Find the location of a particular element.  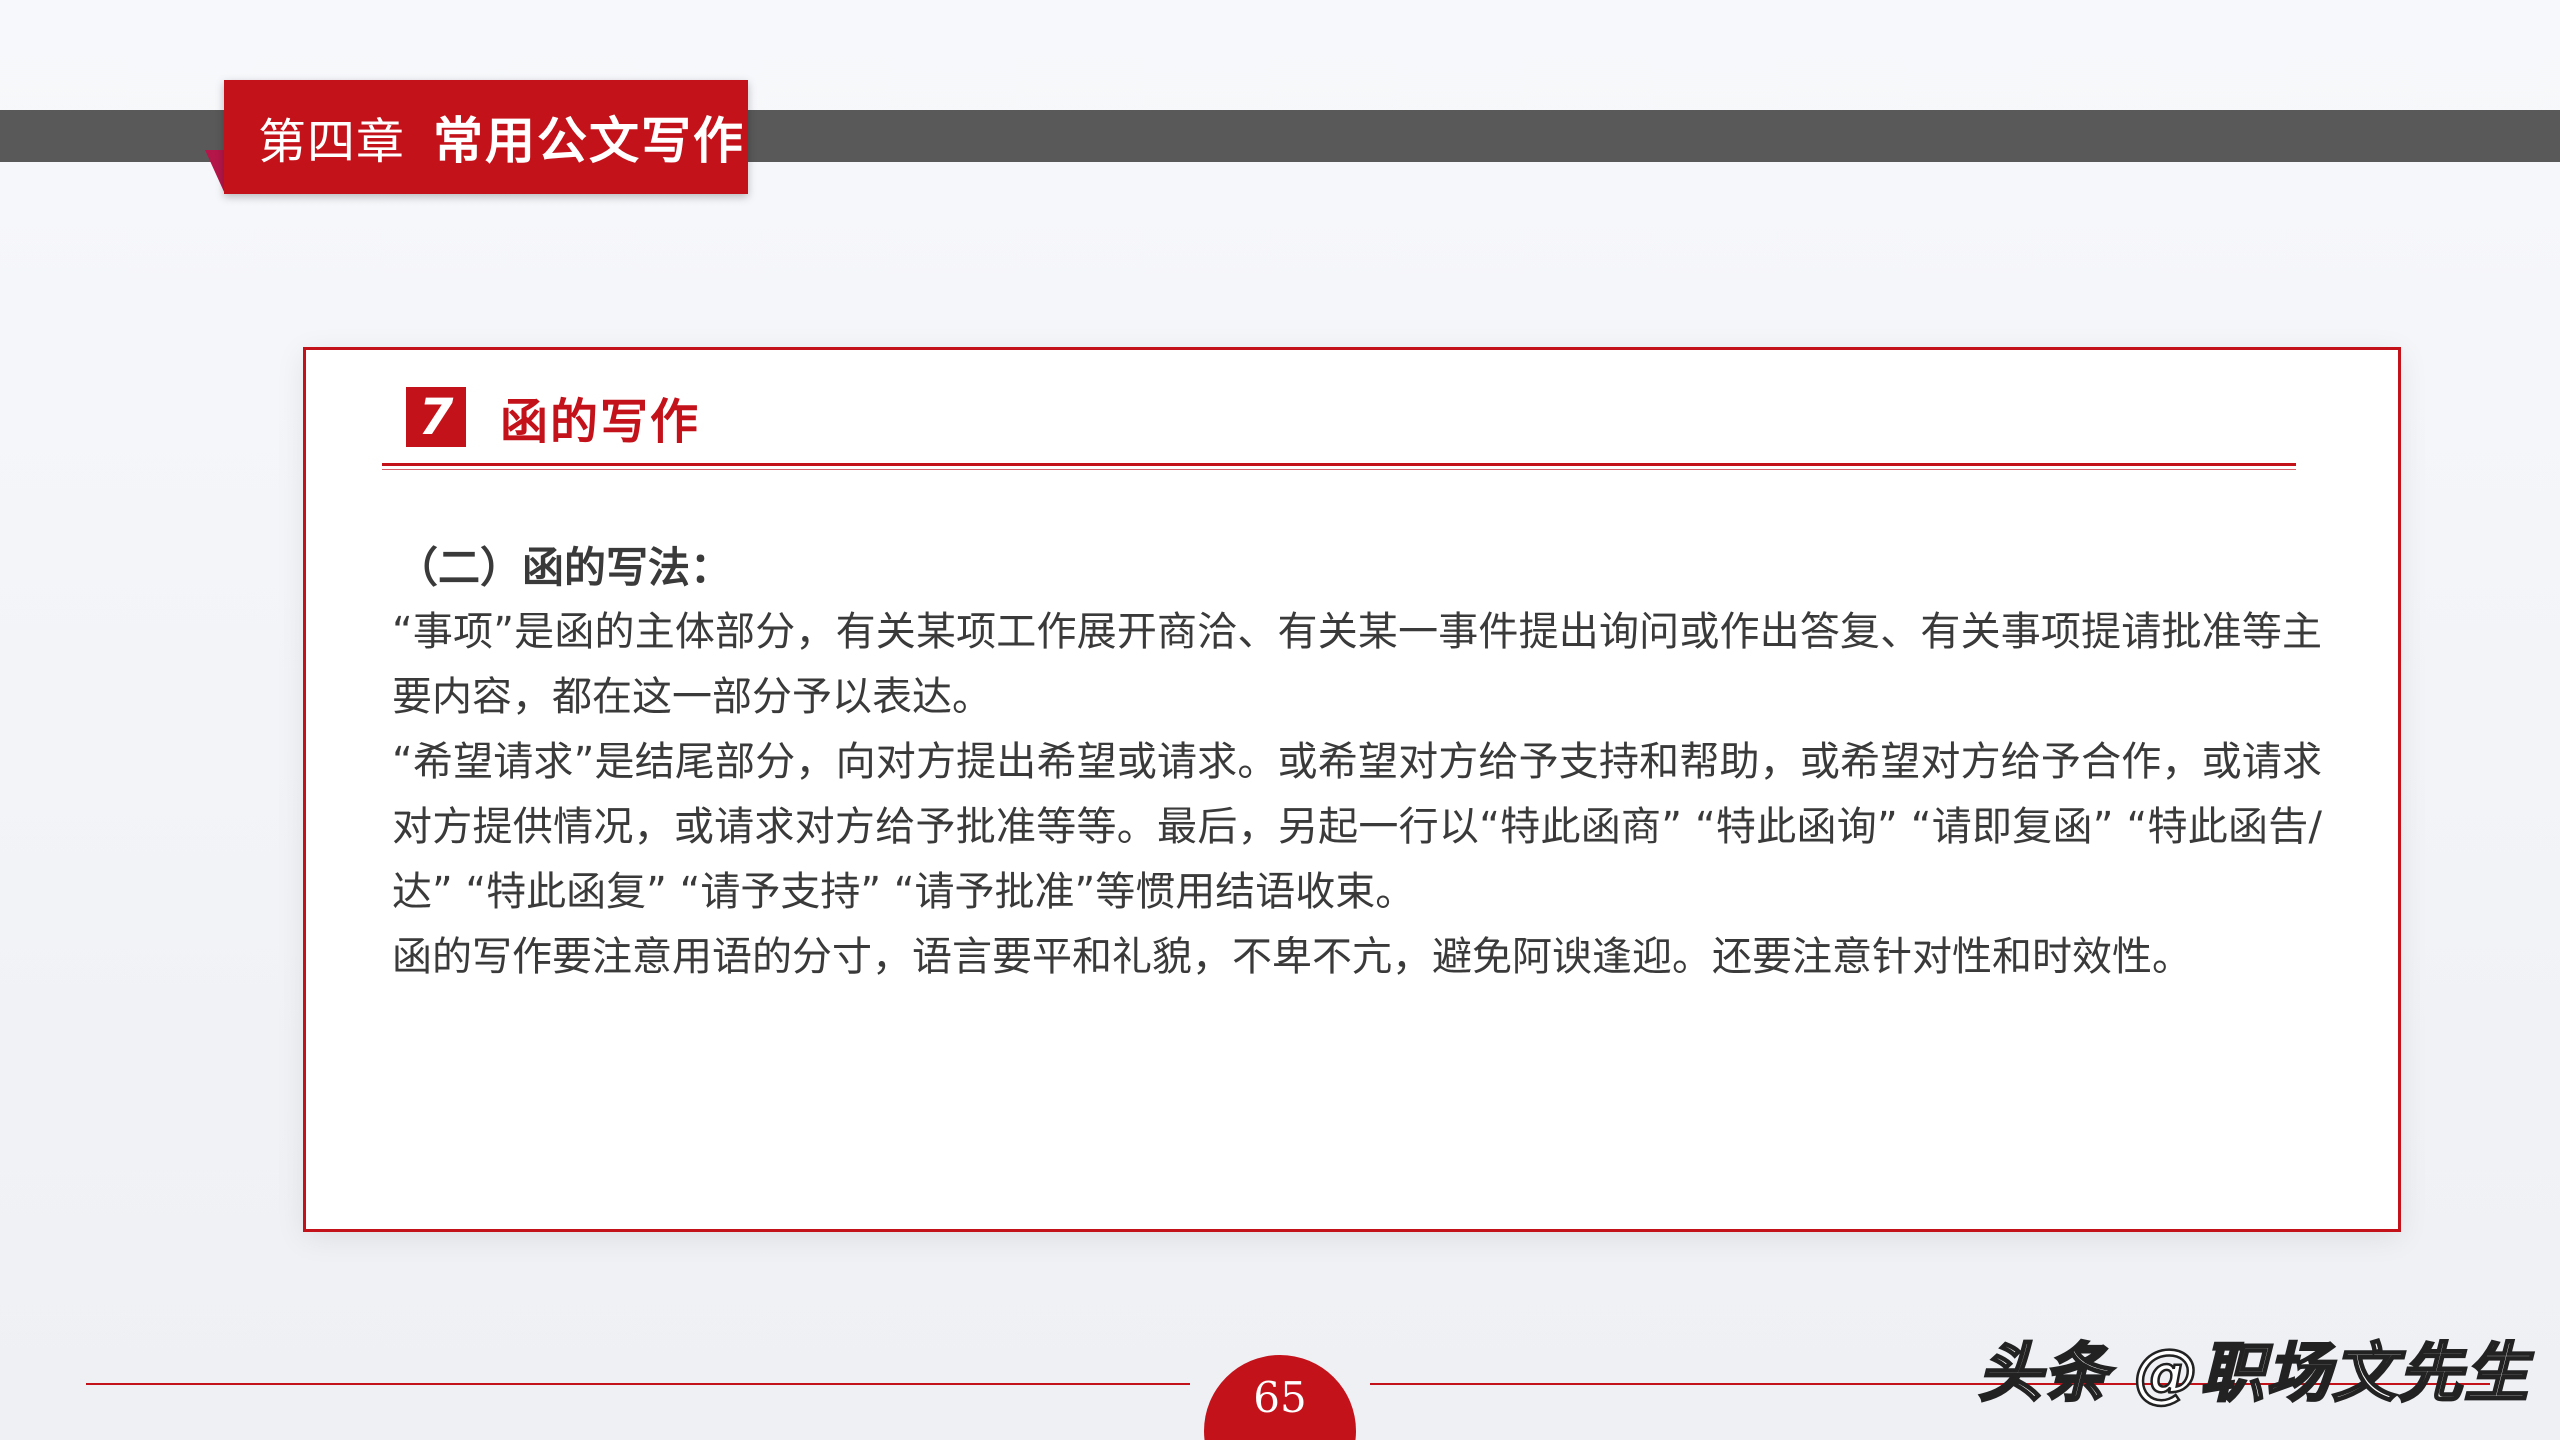

watermark: 头条 @职场文先生 is located at coordinates (2254, 1374).